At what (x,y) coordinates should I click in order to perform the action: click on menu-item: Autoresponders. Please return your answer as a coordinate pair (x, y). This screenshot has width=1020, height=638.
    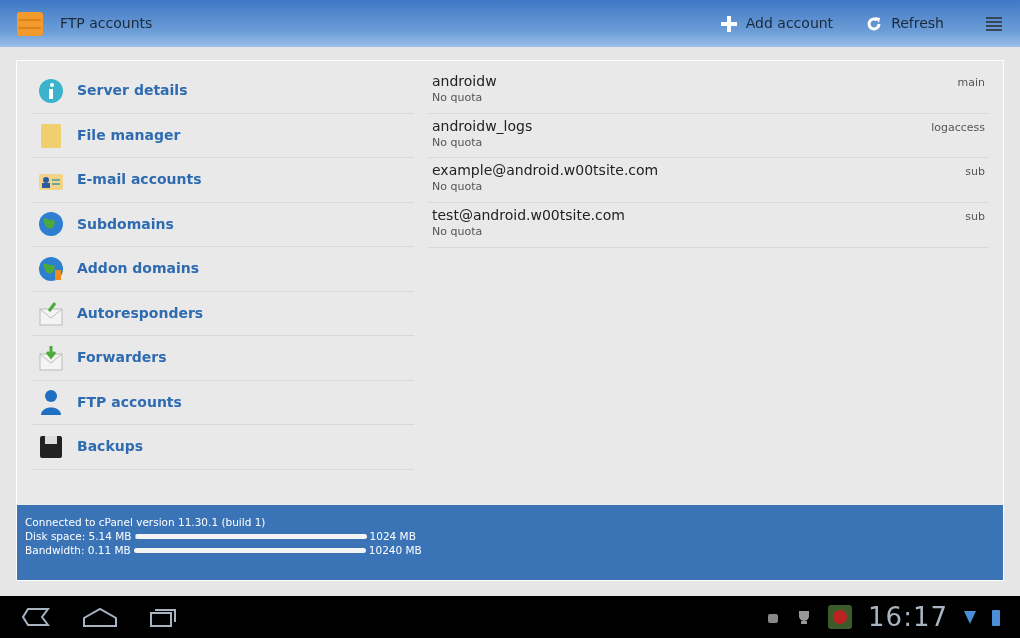
    Looking at the image, I should click on (222, 313).